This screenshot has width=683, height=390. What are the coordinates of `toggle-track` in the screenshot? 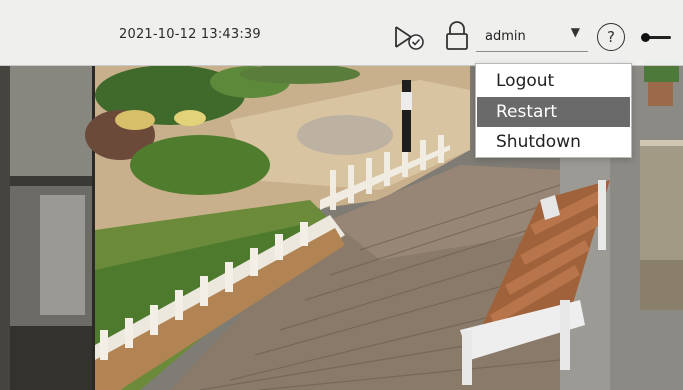 It's located at (659, 37).